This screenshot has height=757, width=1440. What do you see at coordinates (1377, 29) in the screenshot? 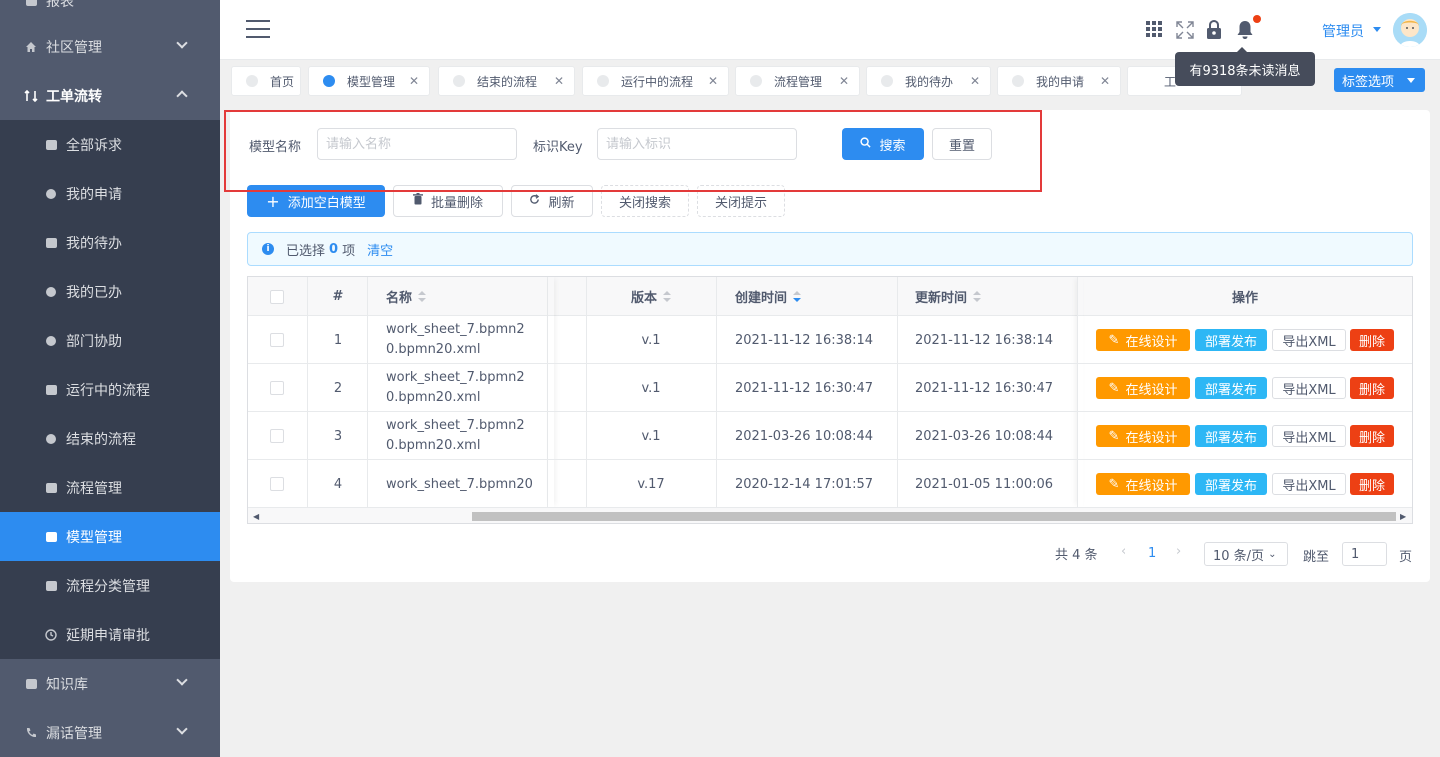
I see `caret-down-icon` at bounding box center [1377, 29].